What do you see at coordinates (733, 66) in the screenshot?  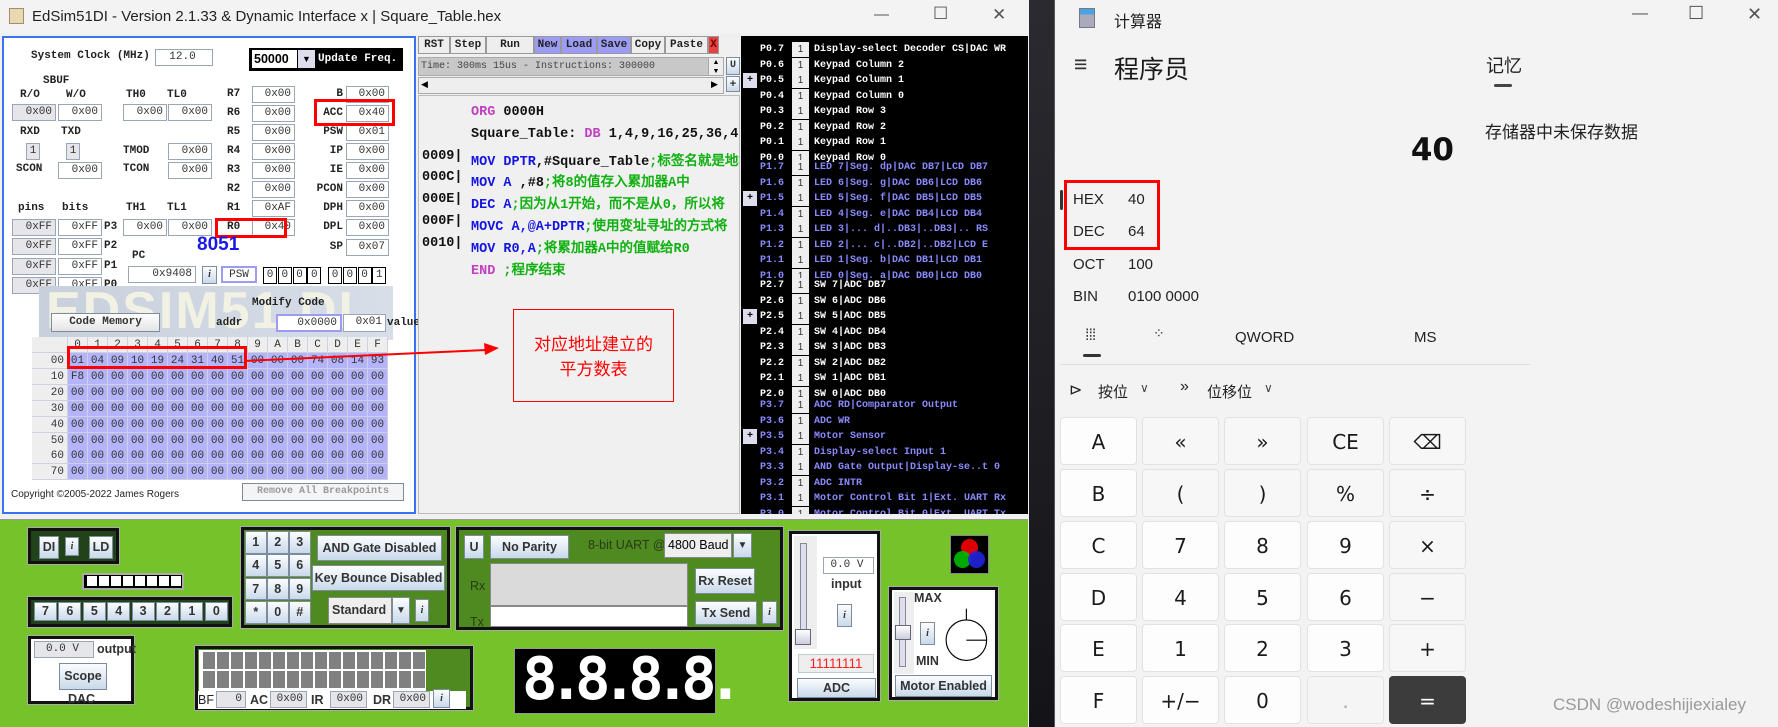 I see `u-button: U` at bounding box center [733, 66].